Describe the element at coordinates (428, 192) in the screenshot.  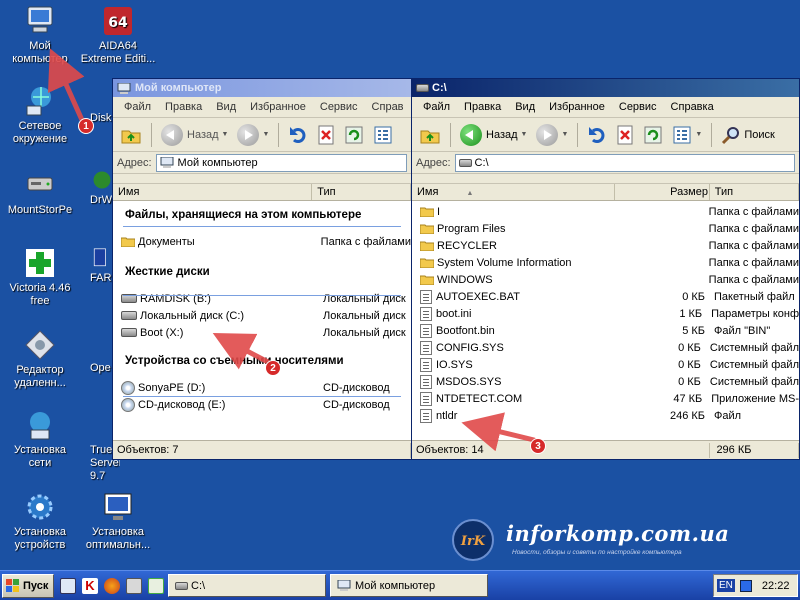
I see `column-header-name-label: Имя` at that location.